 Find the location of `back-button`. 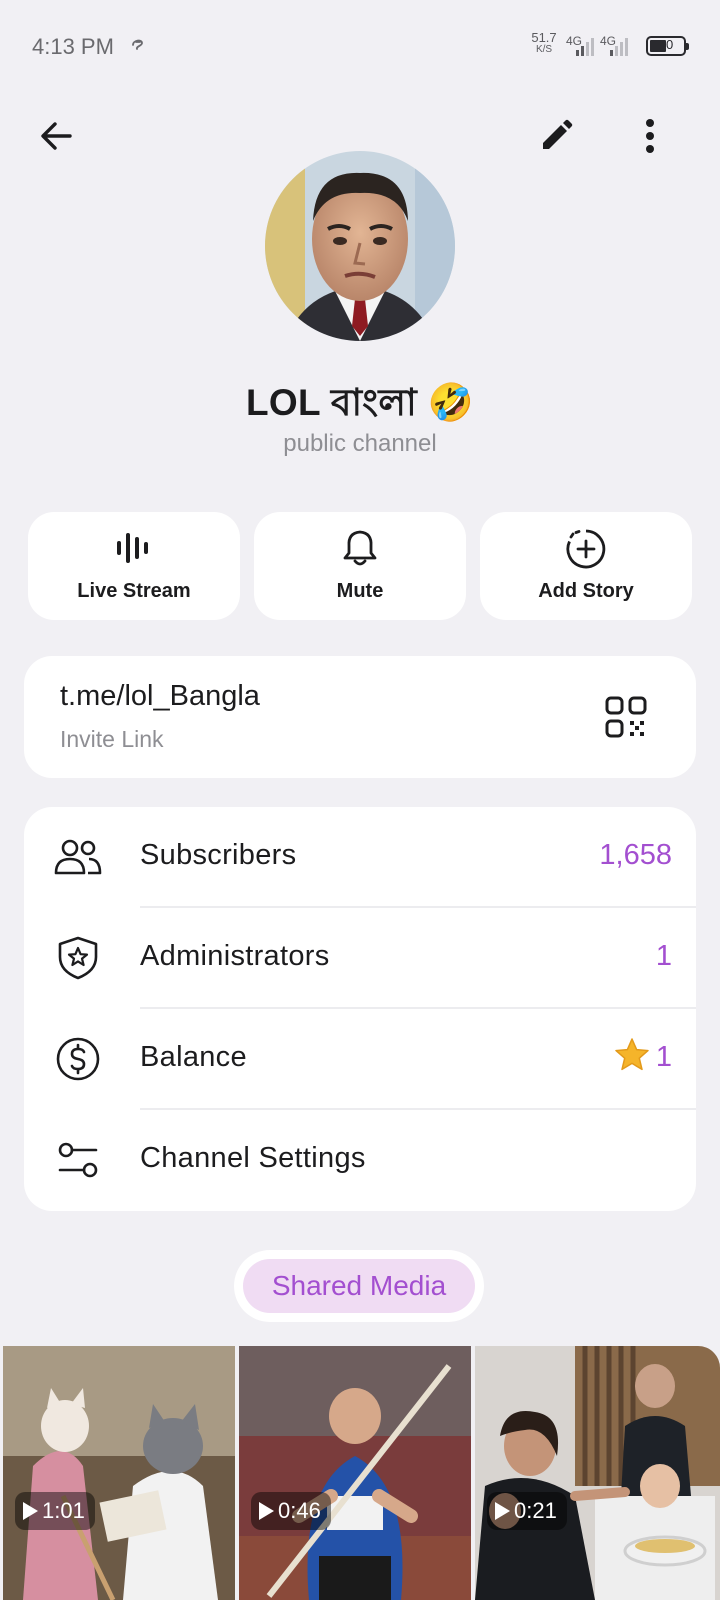

back-button is located at coordinates (56, 136).